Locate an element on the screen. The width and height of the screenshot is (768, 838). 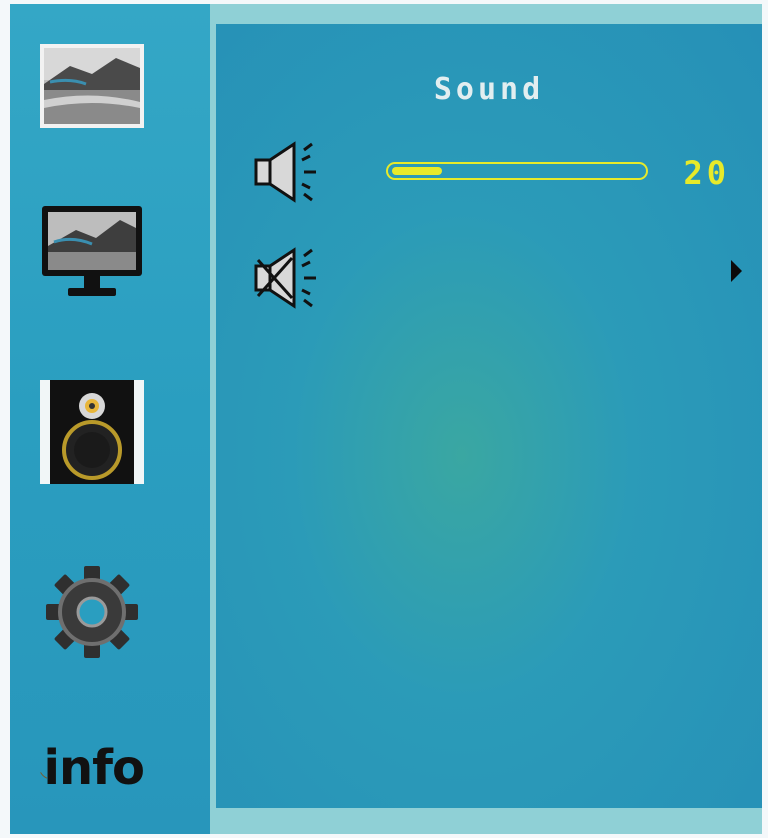
sidebar-item-sound is located at coordinates (92, 432).